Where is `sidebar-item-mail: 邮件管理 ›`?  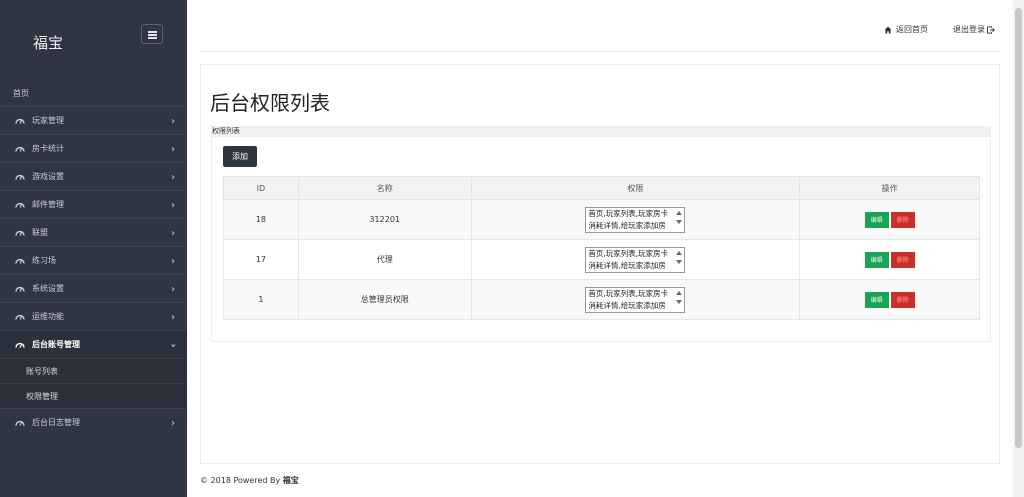
sidebar-item-mail: 邮件管理 › is located at coordinates (93, 204).